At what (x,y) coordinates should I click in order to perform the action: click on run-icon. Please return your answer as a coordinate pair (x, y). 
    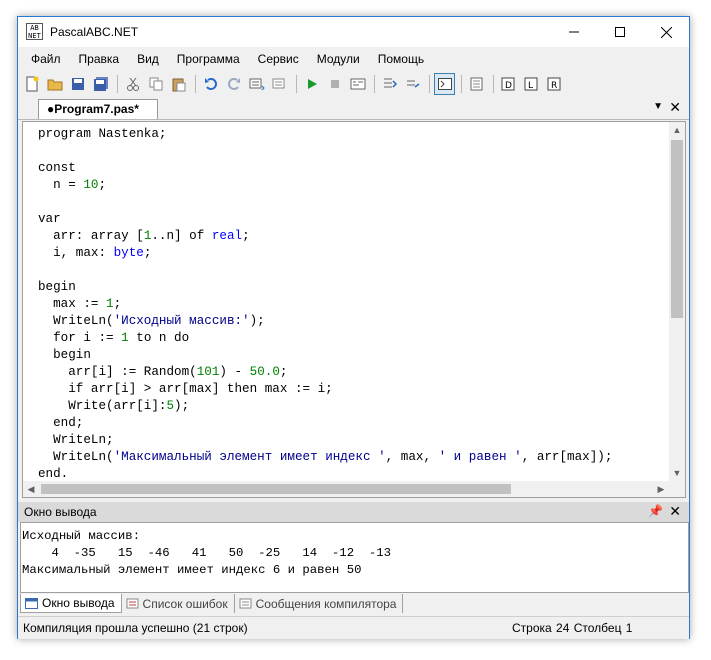
    Looking at the image, I should click on (312, 84).